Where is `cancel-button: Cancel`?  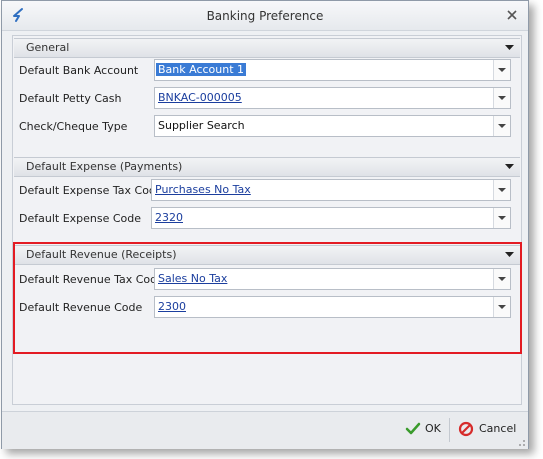
cancel-button: Cancel is located at coordinates (489, 429).